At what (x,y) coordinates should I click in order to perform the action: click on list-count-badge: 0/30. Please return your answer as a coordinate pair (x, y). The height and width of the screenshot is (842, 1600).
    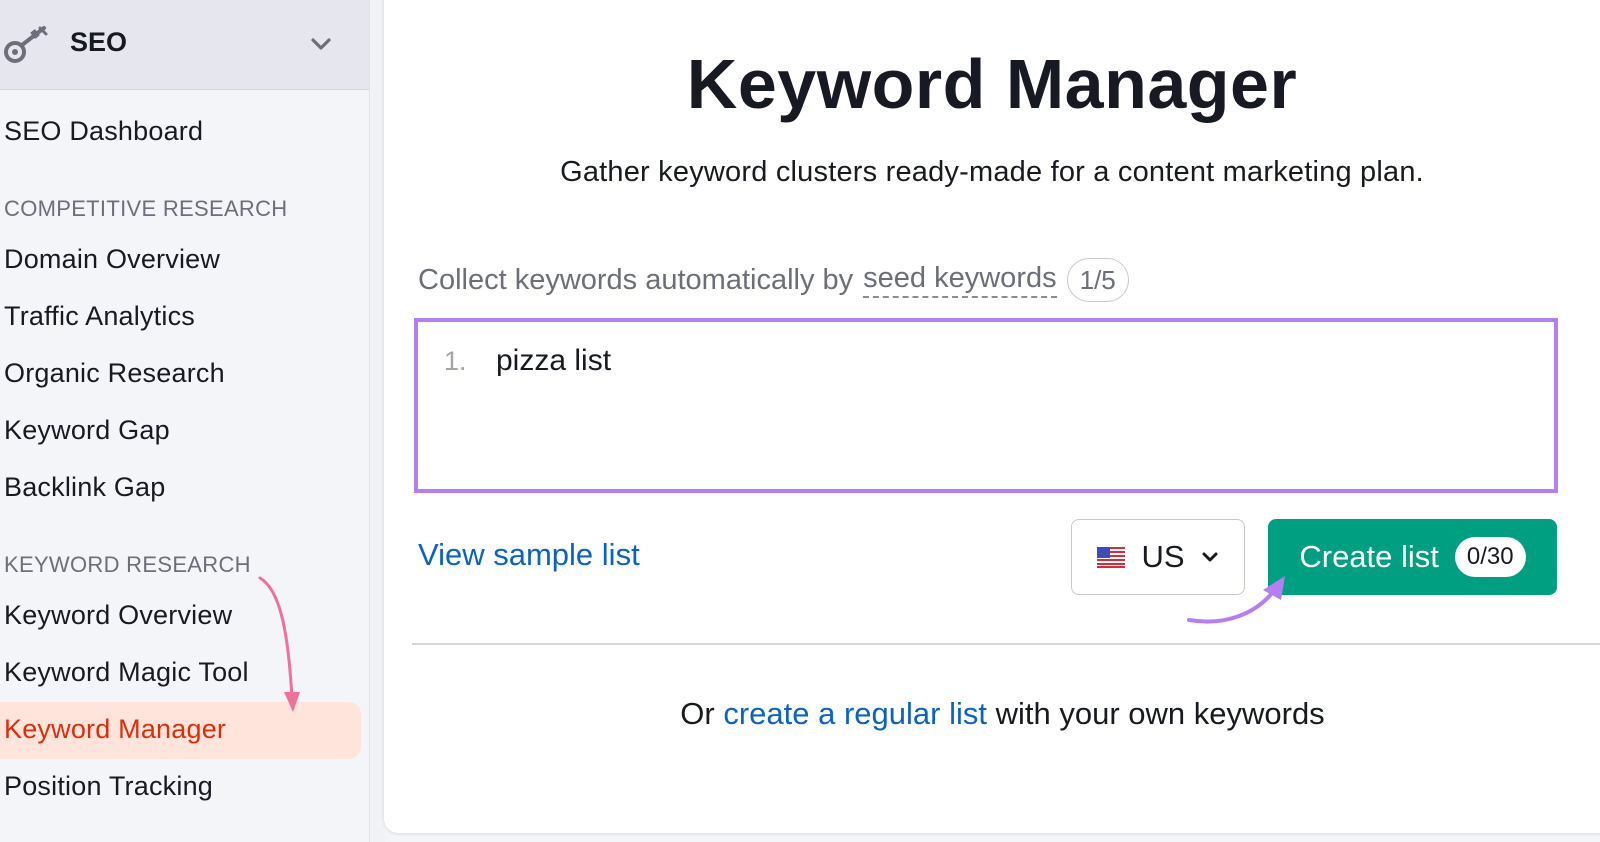
    Looking at the image, I should click on (1490, 557).